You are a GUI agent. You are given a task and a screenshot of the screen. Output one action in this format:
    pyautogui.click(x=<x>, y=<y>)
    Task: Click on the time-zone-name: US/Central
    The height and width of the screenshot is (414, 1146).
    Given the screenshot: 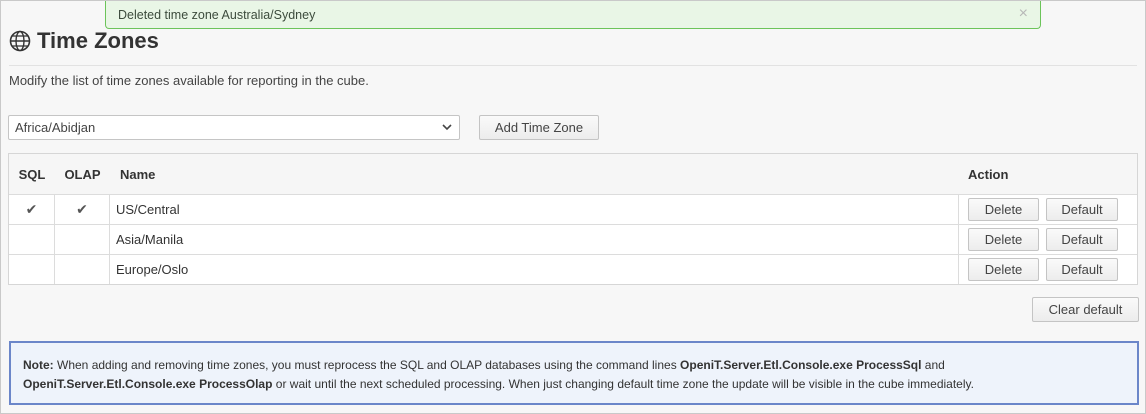 What is the action you would take?
    pyautogui.click(x=534, y=209)
    